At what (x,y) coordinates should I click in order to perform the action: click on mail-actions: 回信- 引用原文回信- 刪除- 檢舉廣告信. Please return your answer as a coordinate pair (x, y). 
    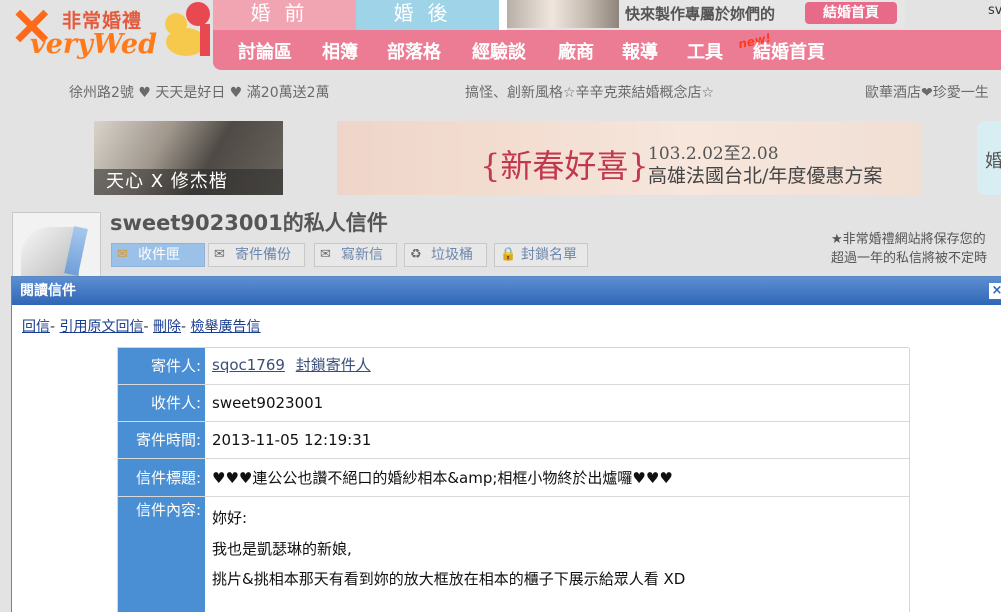
    Looking at the image, I should click on (141, 327).